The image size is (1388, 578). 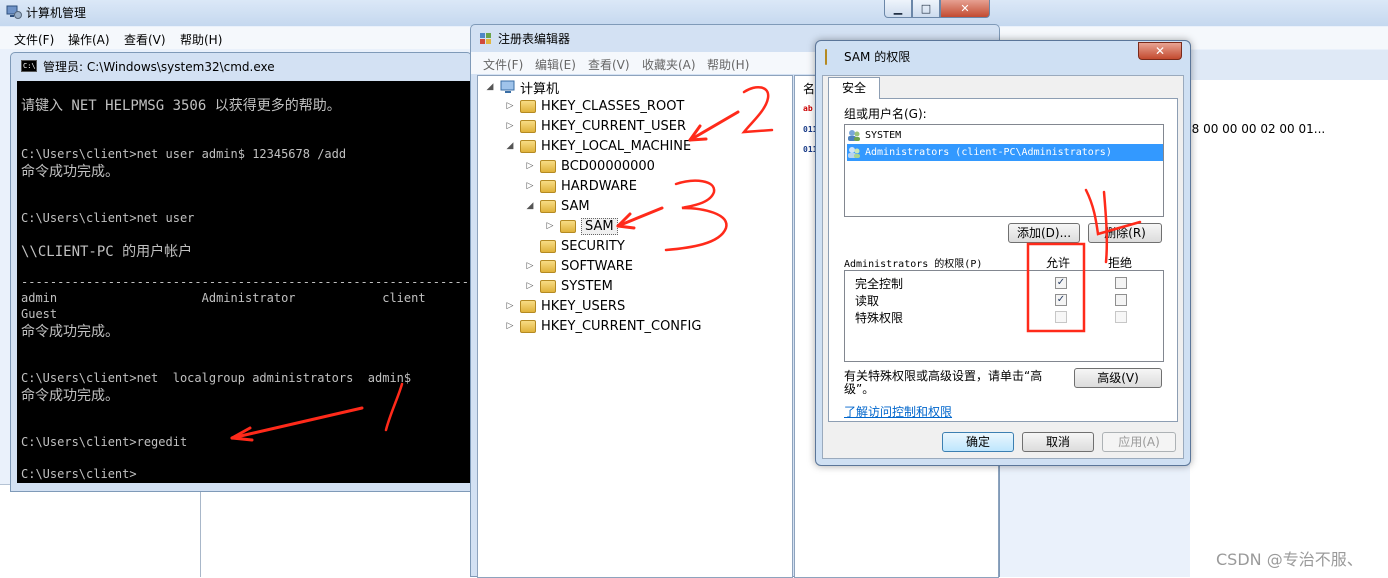 What do you see at coordinates (145, 39) in the screenshot?
I see `cm-menu-view: 查看(V)` at bounding box center [145, 39].